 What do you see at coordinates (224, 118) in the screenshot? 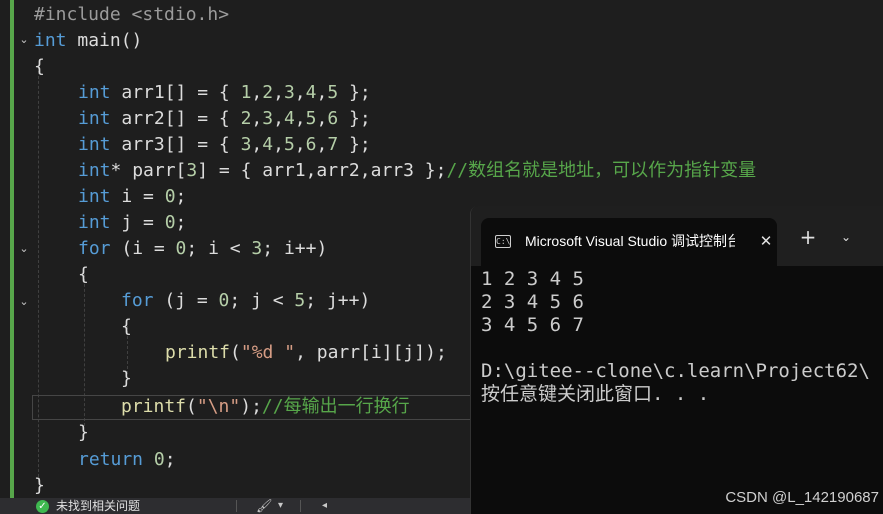
I see `code-line: int arr2[] = { 2,3,4,5,6 };` at bounding box center [224, 118].